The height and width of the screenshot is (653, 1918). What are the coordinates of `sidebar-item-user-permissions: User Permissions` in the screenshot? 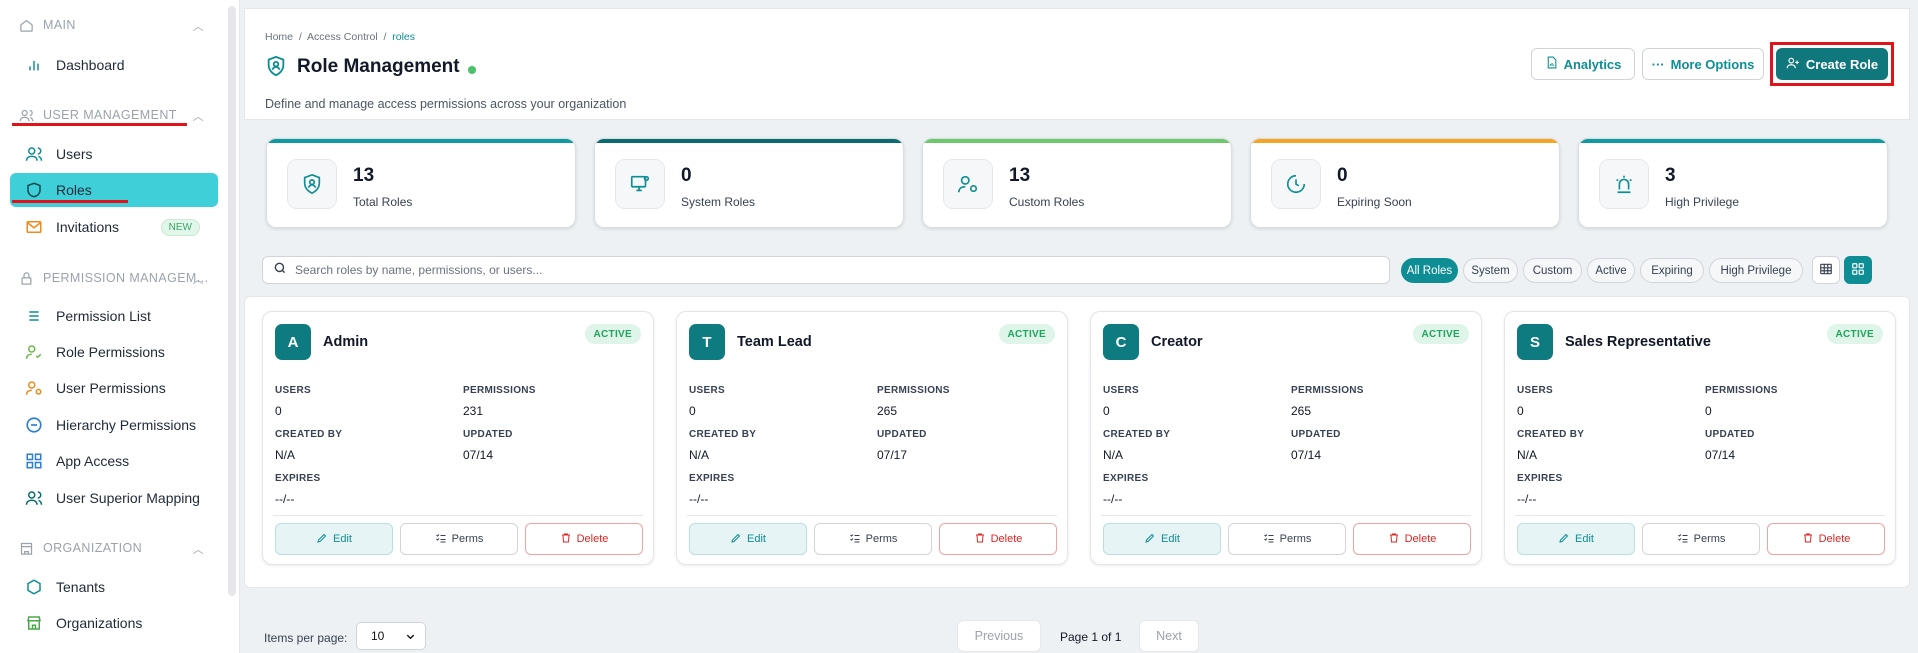 It's located at (114, 388).